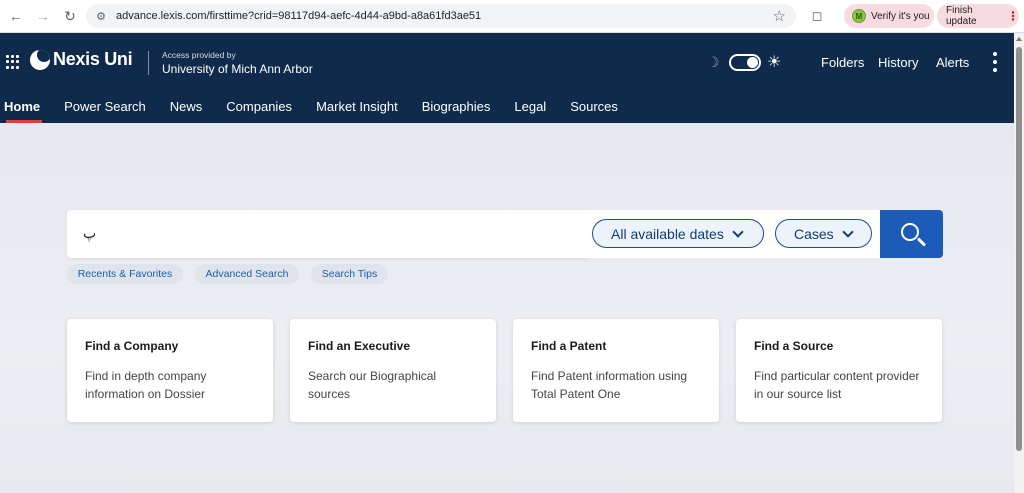 The width and height of the screenshot is (1024, 493). I want to click on tab-companies: Companies, so click(259, 106).